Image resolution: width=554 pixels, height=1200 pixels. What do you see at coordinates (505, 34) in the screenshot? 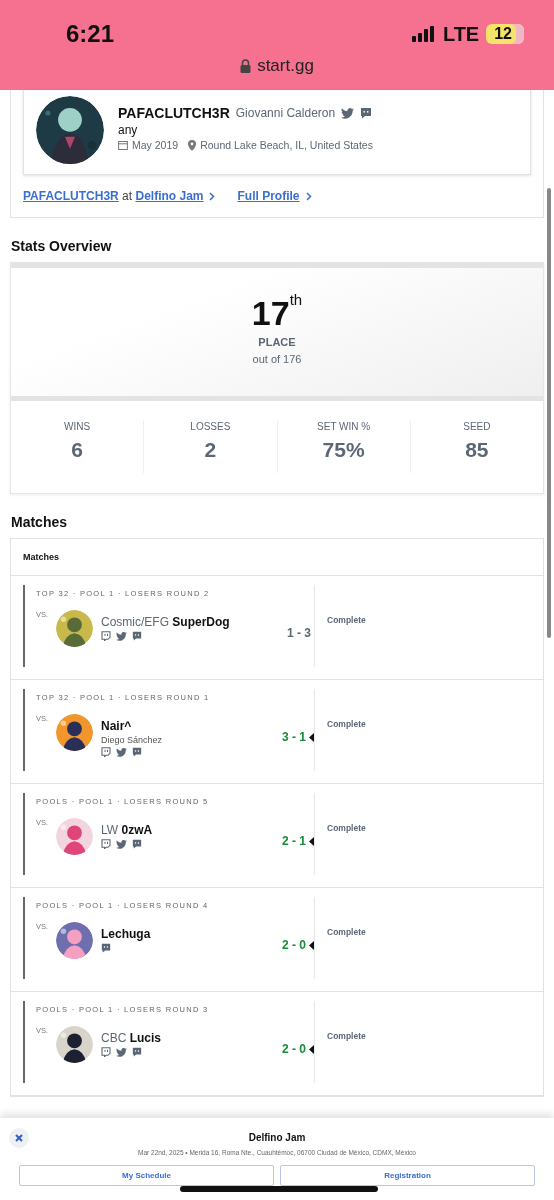
I see `battery-indicator: 12` at bounding box center [505, 34].